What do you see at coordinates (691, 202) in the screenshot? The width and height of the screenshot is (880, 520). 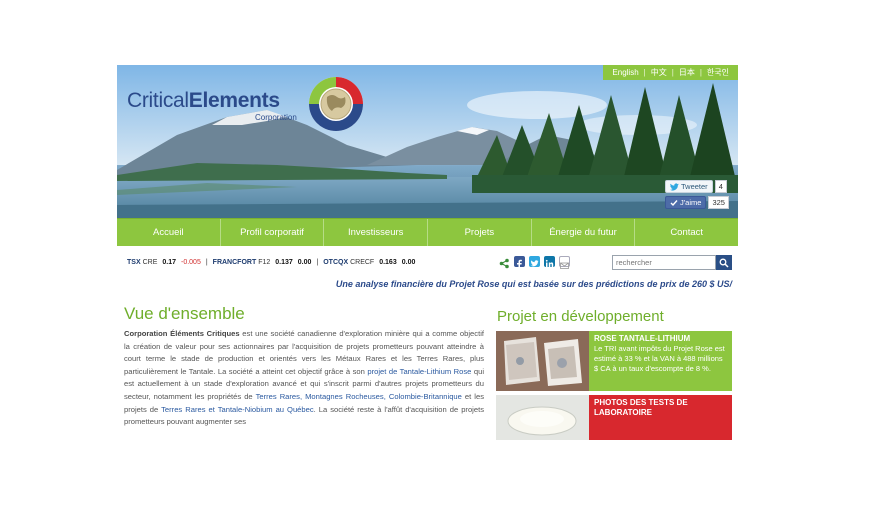 I see `like-label: J'aime` at bounding box center [691, 202].